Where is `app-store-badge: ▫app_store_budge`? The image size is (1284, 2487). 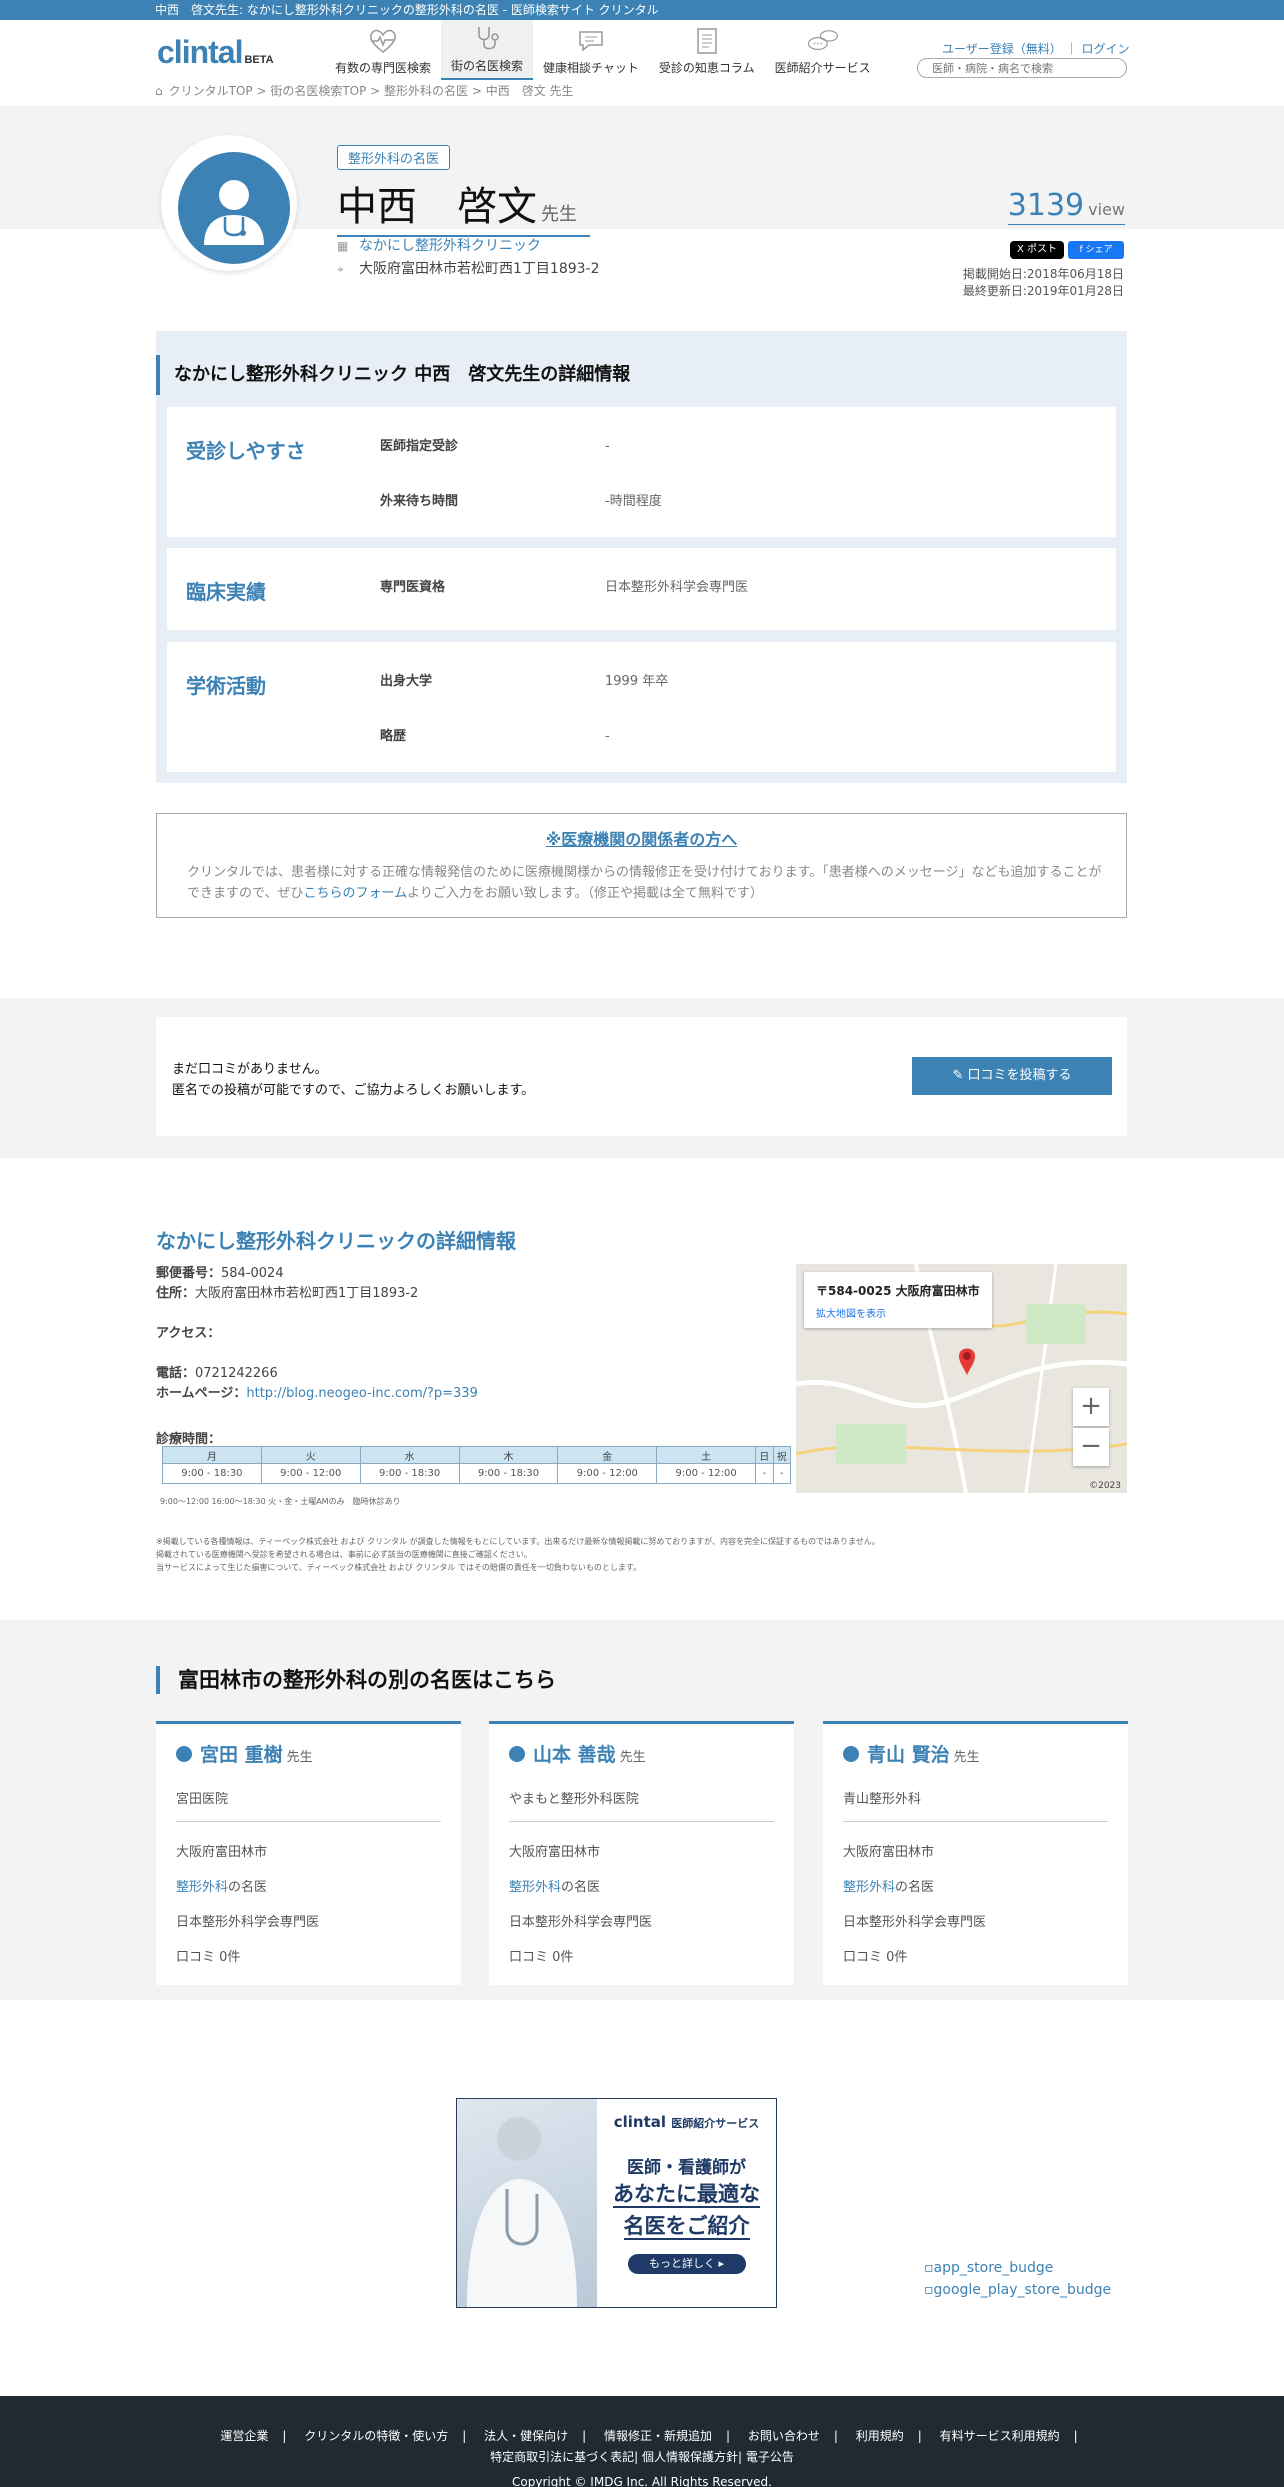 app-store-badge: ▫app_store_budge is located at coordinates (988, 2268).